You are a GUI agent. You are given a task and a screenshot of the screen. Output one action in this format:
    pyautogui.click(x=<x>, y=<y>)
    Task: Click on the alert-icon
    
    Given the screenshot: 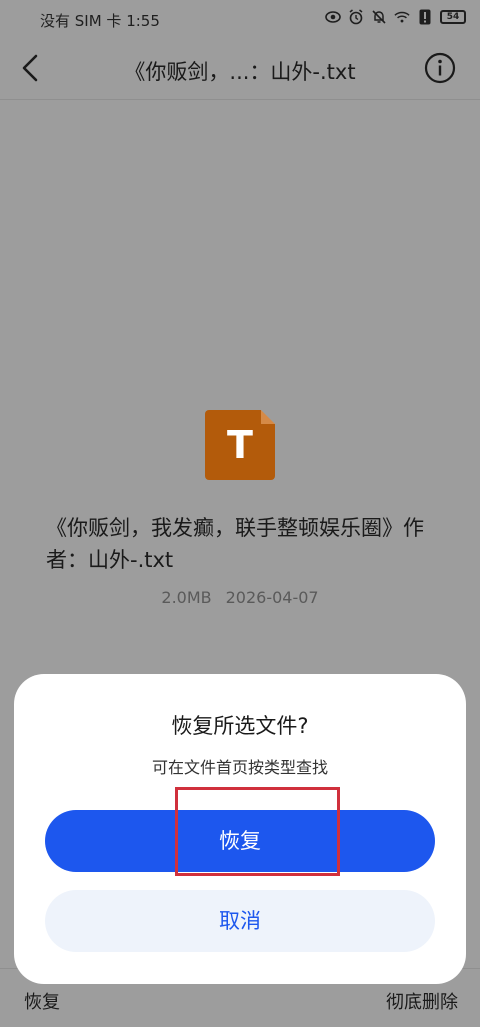 What is the action you would take?
    pyautogui.click(x=425, y=17)
    